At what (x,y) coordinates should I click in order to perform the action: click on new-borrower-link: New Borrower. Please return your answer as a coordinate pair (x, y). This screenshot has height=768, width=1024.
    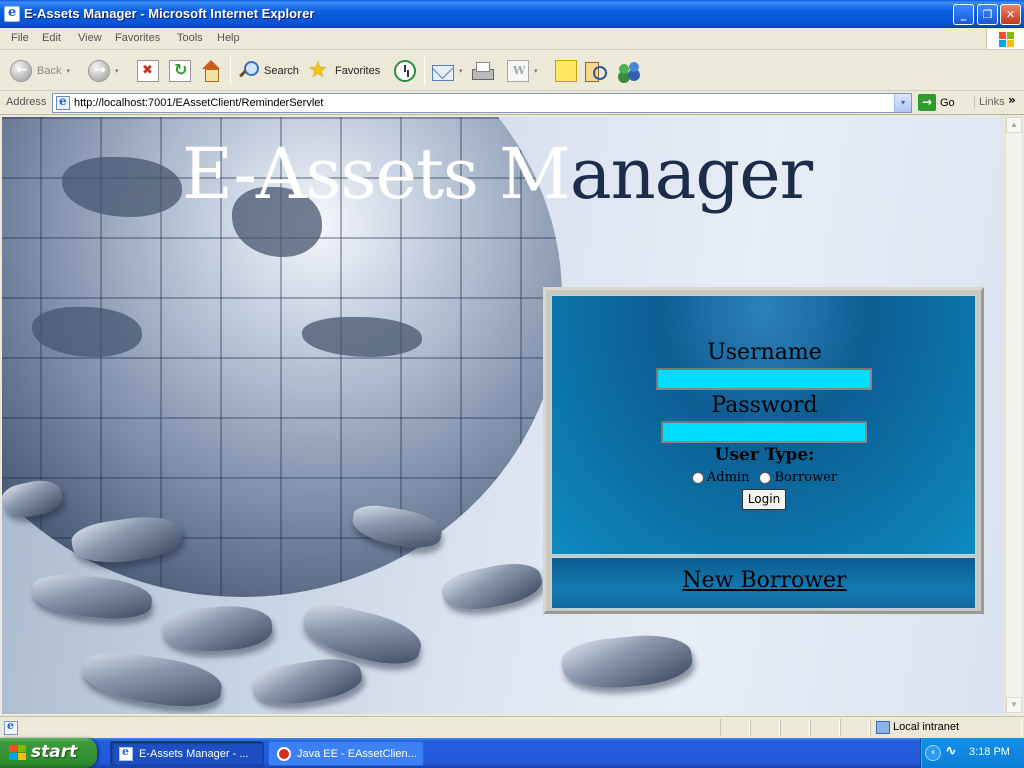
    Looking at the image, I should click on (764, 580).